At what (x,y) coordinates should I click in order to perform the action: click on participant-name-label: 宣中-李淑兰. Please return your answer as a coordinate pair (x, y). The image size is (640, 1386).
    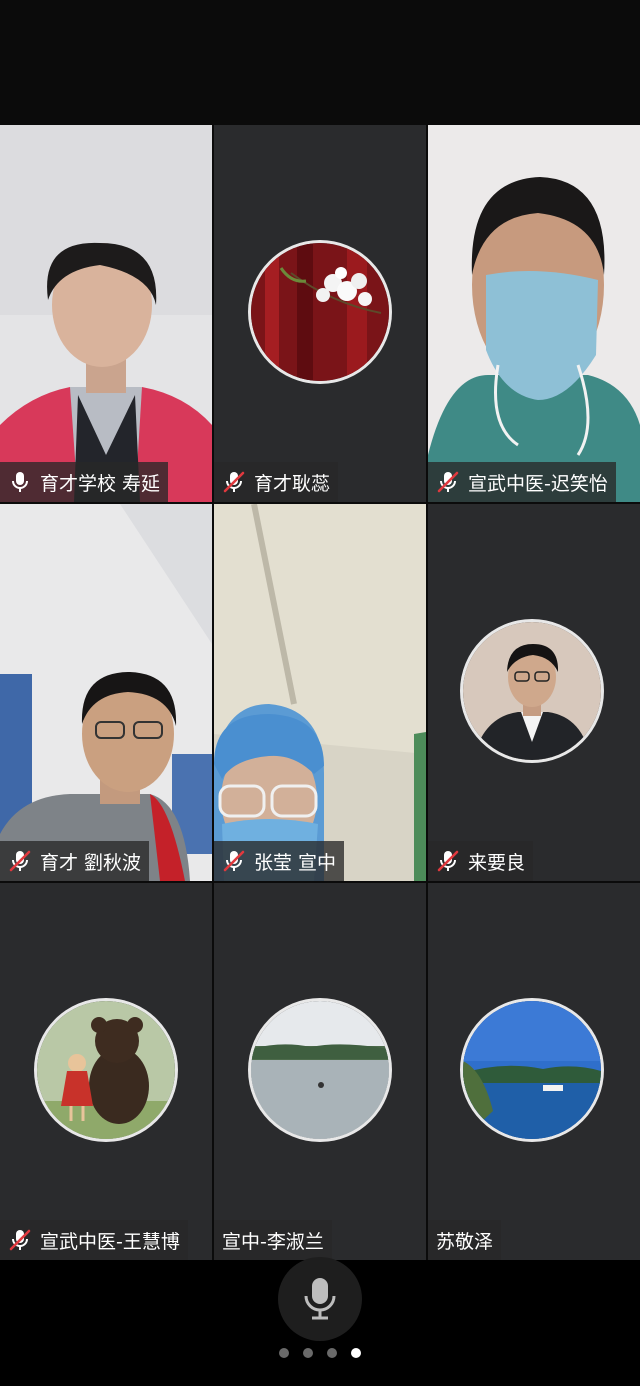
    Looking at the image, I should click on (273, 1240).